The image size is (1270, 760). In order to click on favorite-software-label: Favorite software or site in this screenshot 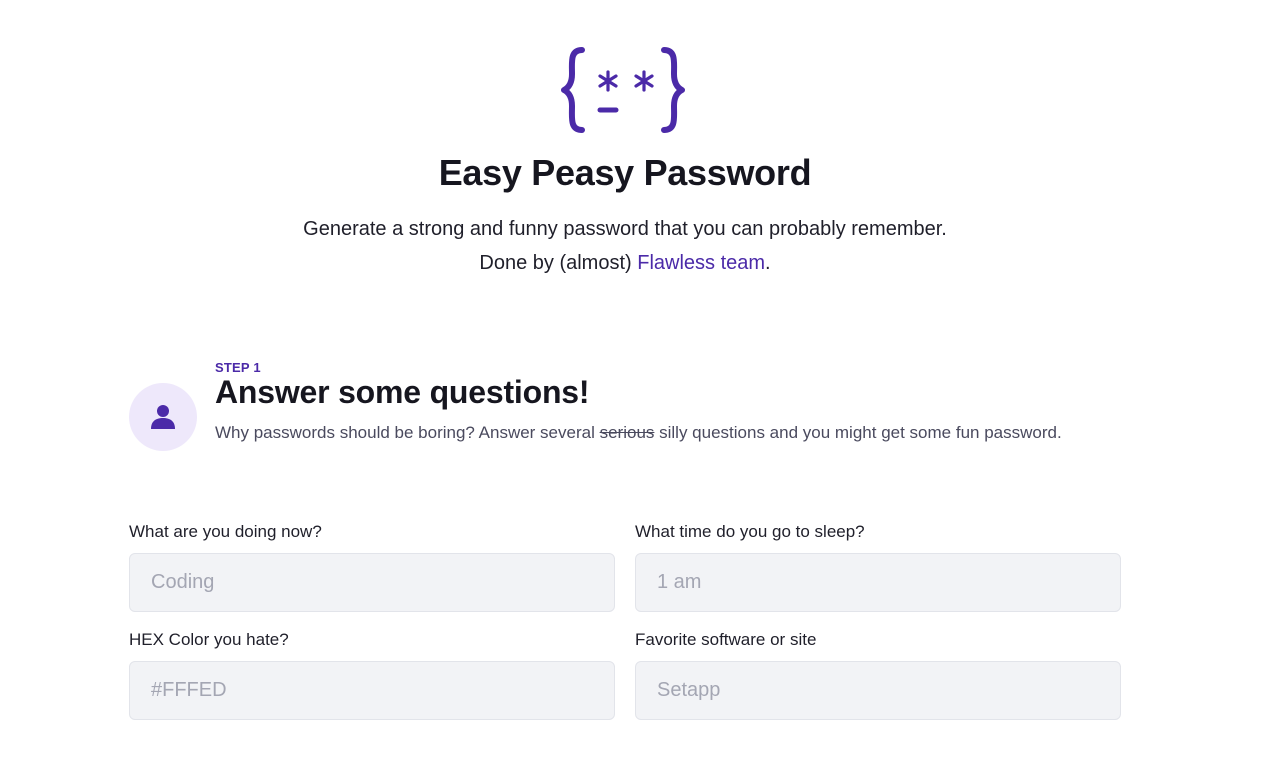, I will do `click(726, 639)`.